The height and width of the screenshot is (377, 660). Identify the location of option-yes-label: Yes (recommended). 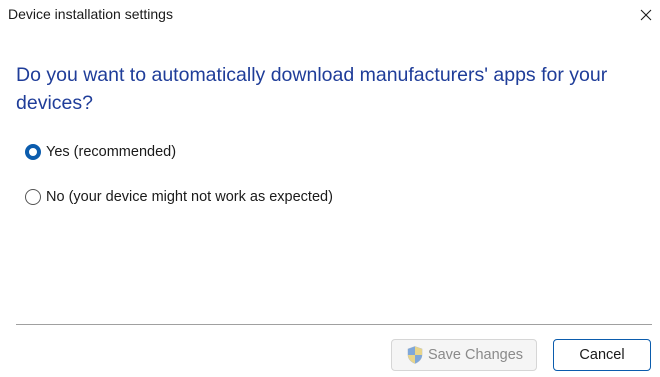
(111, 152).